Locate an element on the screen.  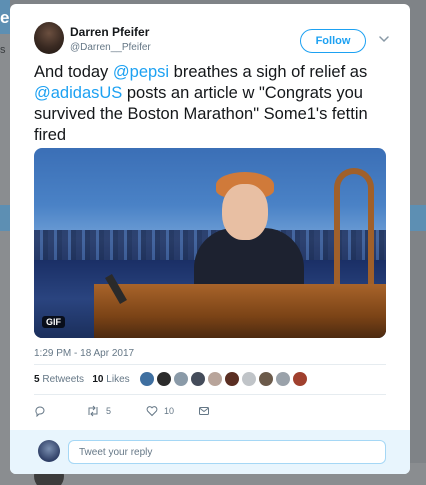
background-page is located at coordinates (5, 242).